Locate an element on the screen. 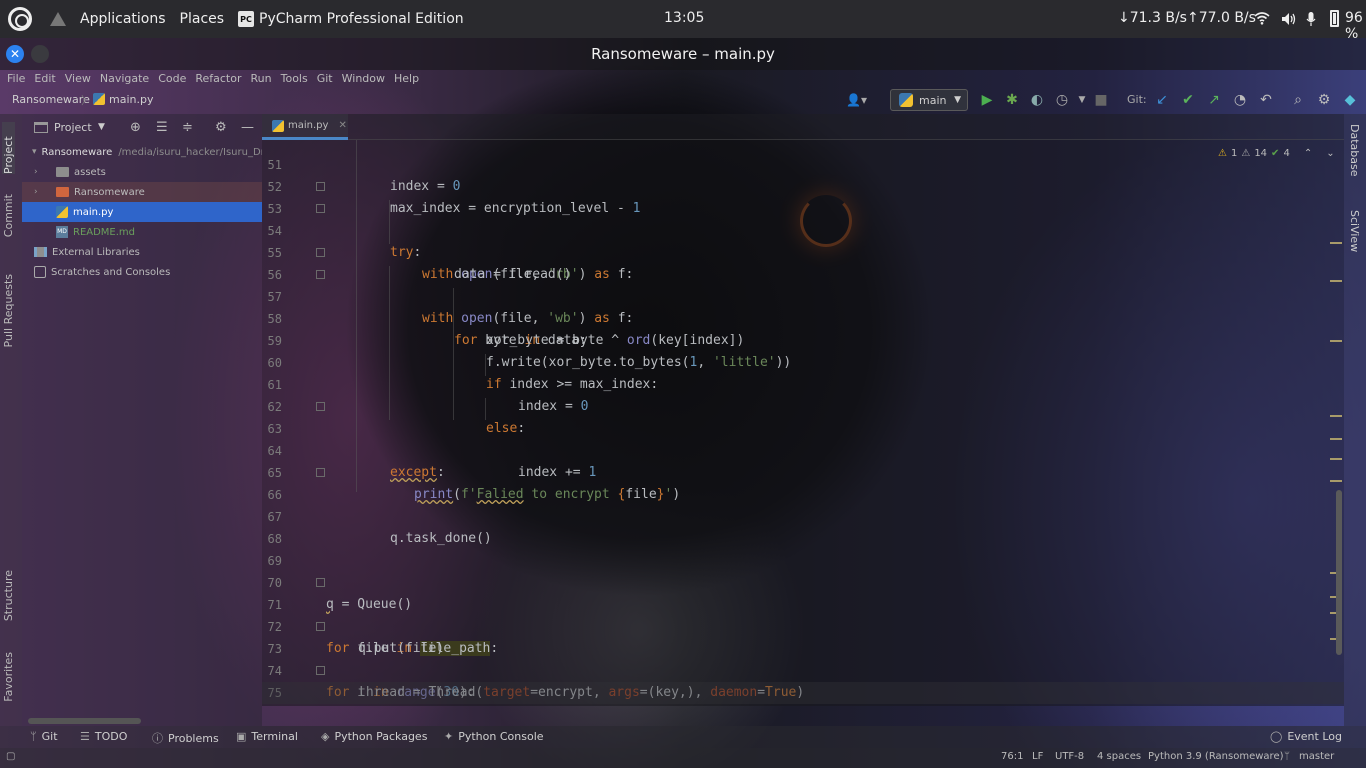 The width and height of the screenshot is (1366, 768). stop-icon: ■ is located at coordinates (1101, 100).